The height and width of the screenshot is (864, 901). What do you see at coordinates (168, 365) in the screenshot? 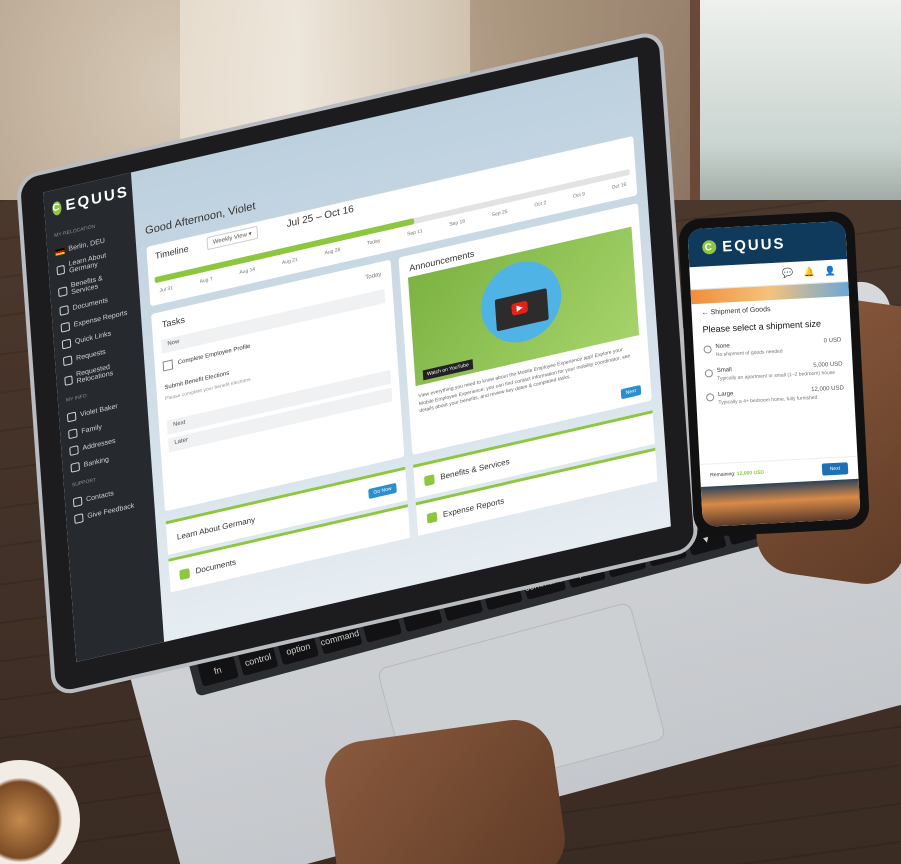
I see `task-checkbox` at bounding box center [168, 365].